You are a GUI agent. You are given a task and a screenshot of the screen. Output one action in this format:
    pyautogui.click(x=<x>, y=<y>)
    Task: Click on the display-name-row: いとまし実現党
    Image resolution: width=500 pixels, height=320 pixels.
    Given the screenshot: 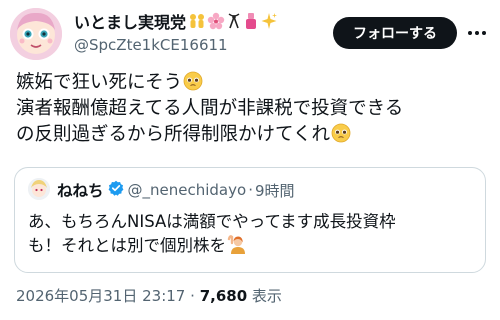 What is the action you would take?
    pyautogui.click(x=176, y=21)
    